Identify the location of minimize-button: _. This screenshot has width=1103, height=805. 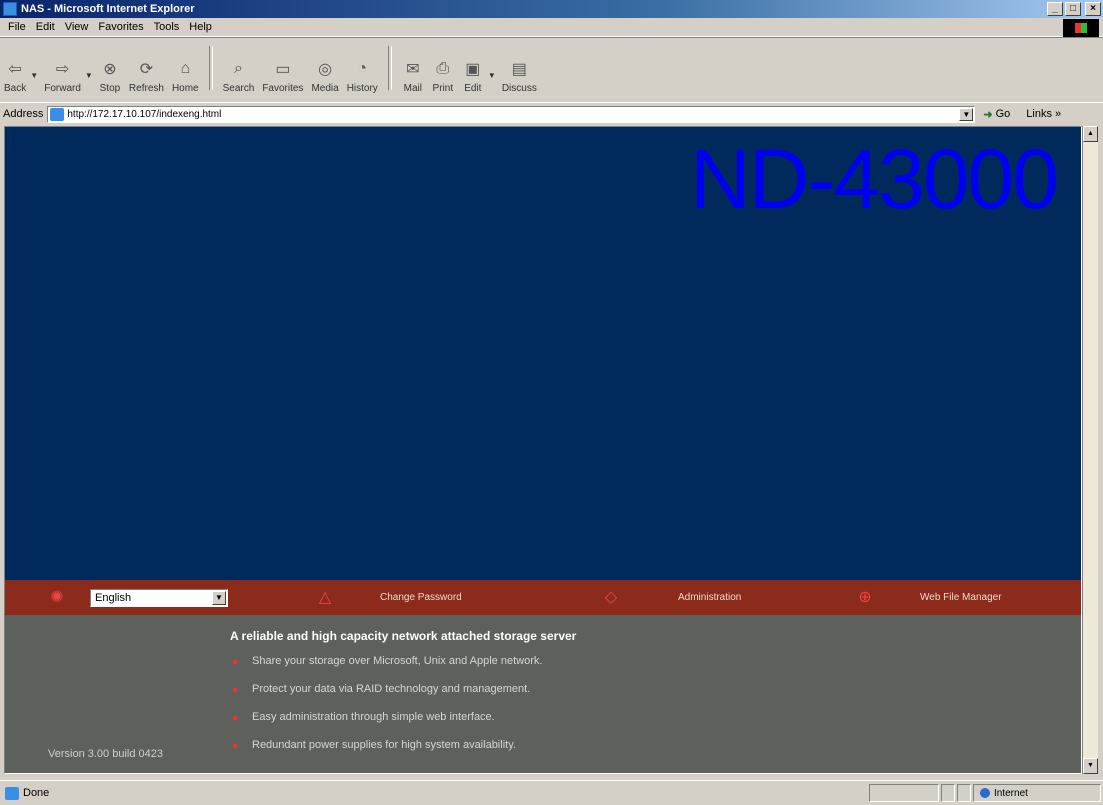
(1055, 9).